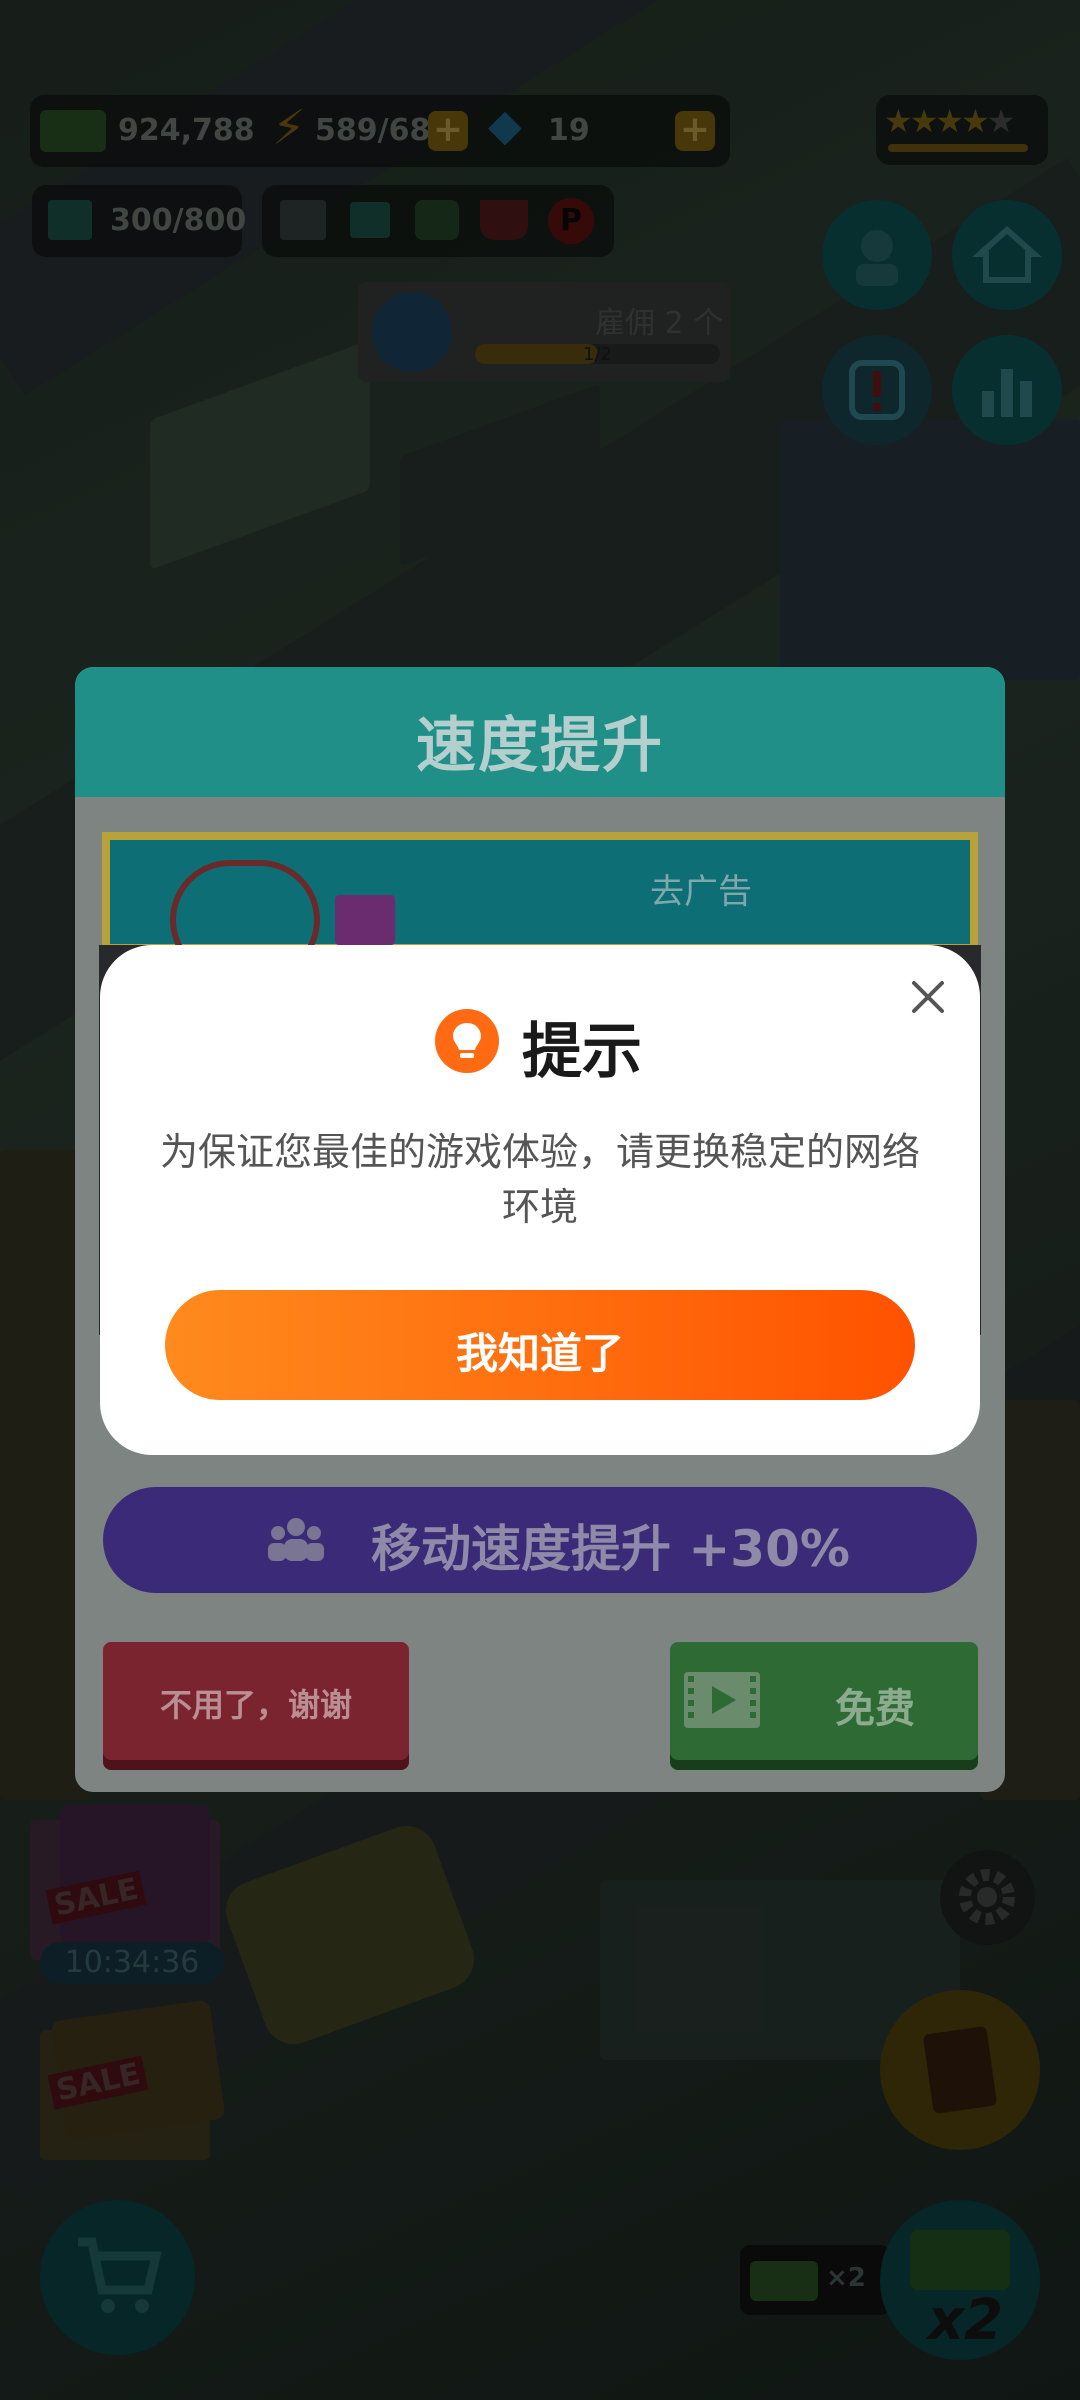 The height and width of the screenshot is (2400, 1080). Describe the element at coordinates (539, 1353) in the screenshot. I see `confirm-button-label: 我知道了` at that location.